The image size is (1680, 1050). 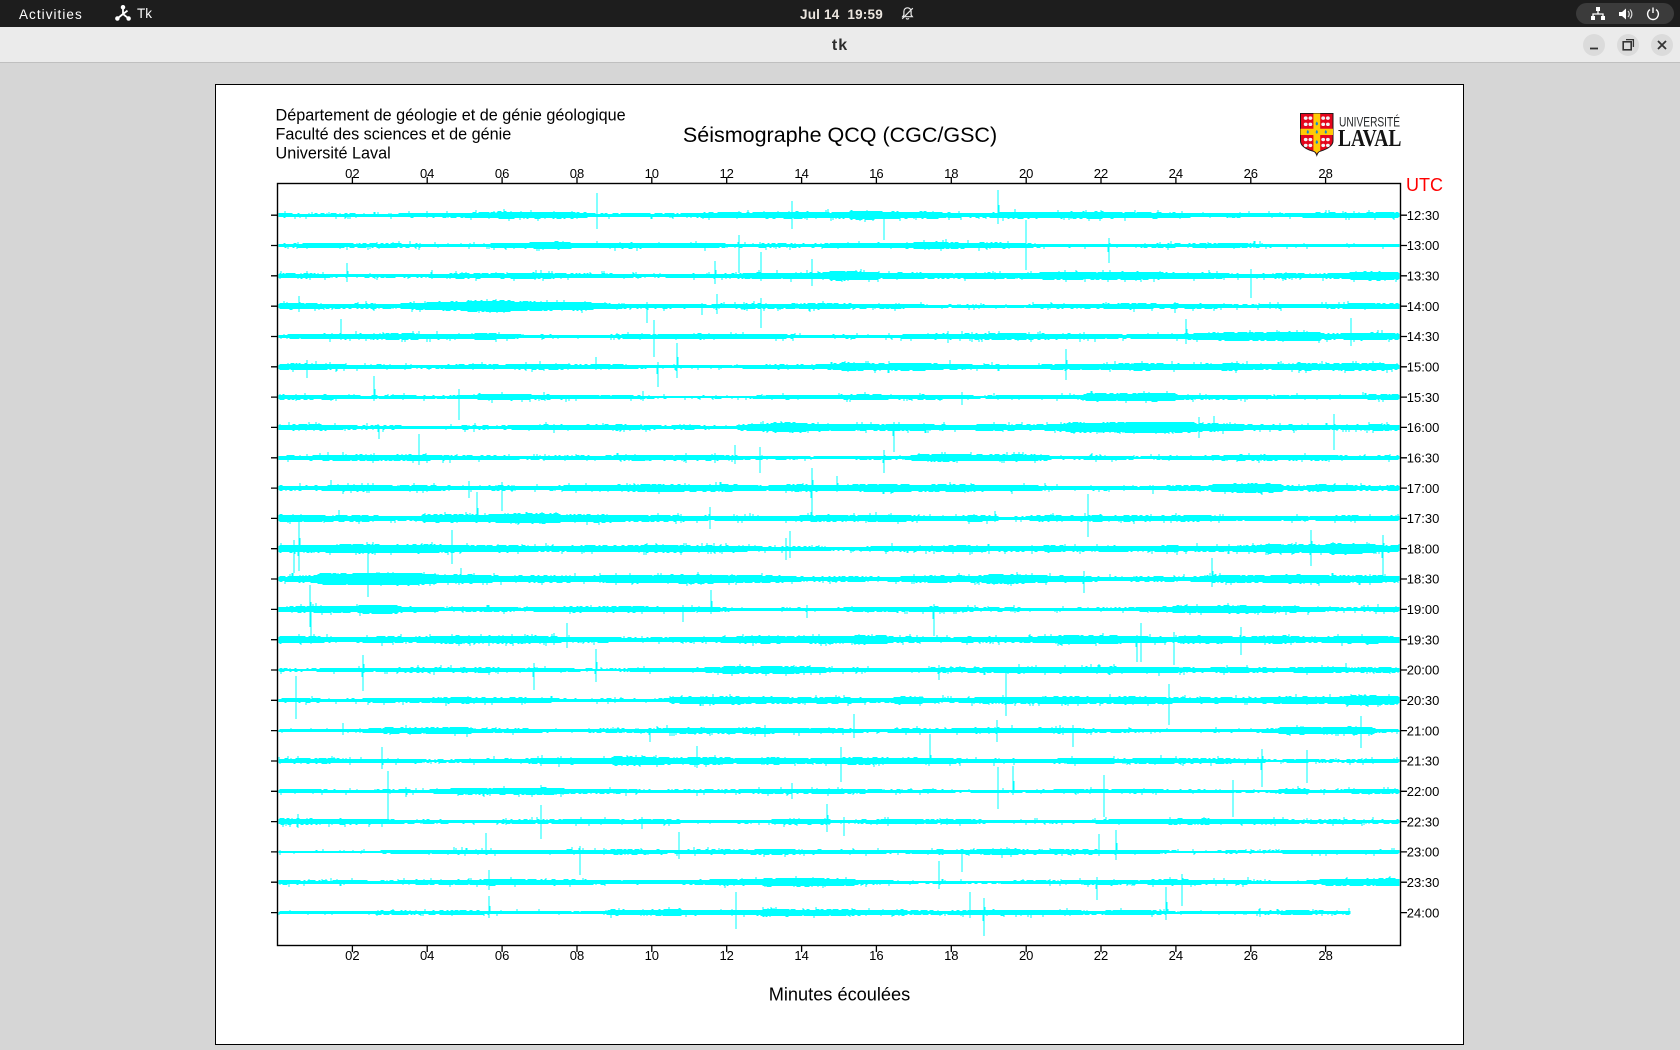 What do you see at coordinates (1423, 427) in the screenshot?
I see `svg-text: 16:00` at bounding box center [1423, 427].